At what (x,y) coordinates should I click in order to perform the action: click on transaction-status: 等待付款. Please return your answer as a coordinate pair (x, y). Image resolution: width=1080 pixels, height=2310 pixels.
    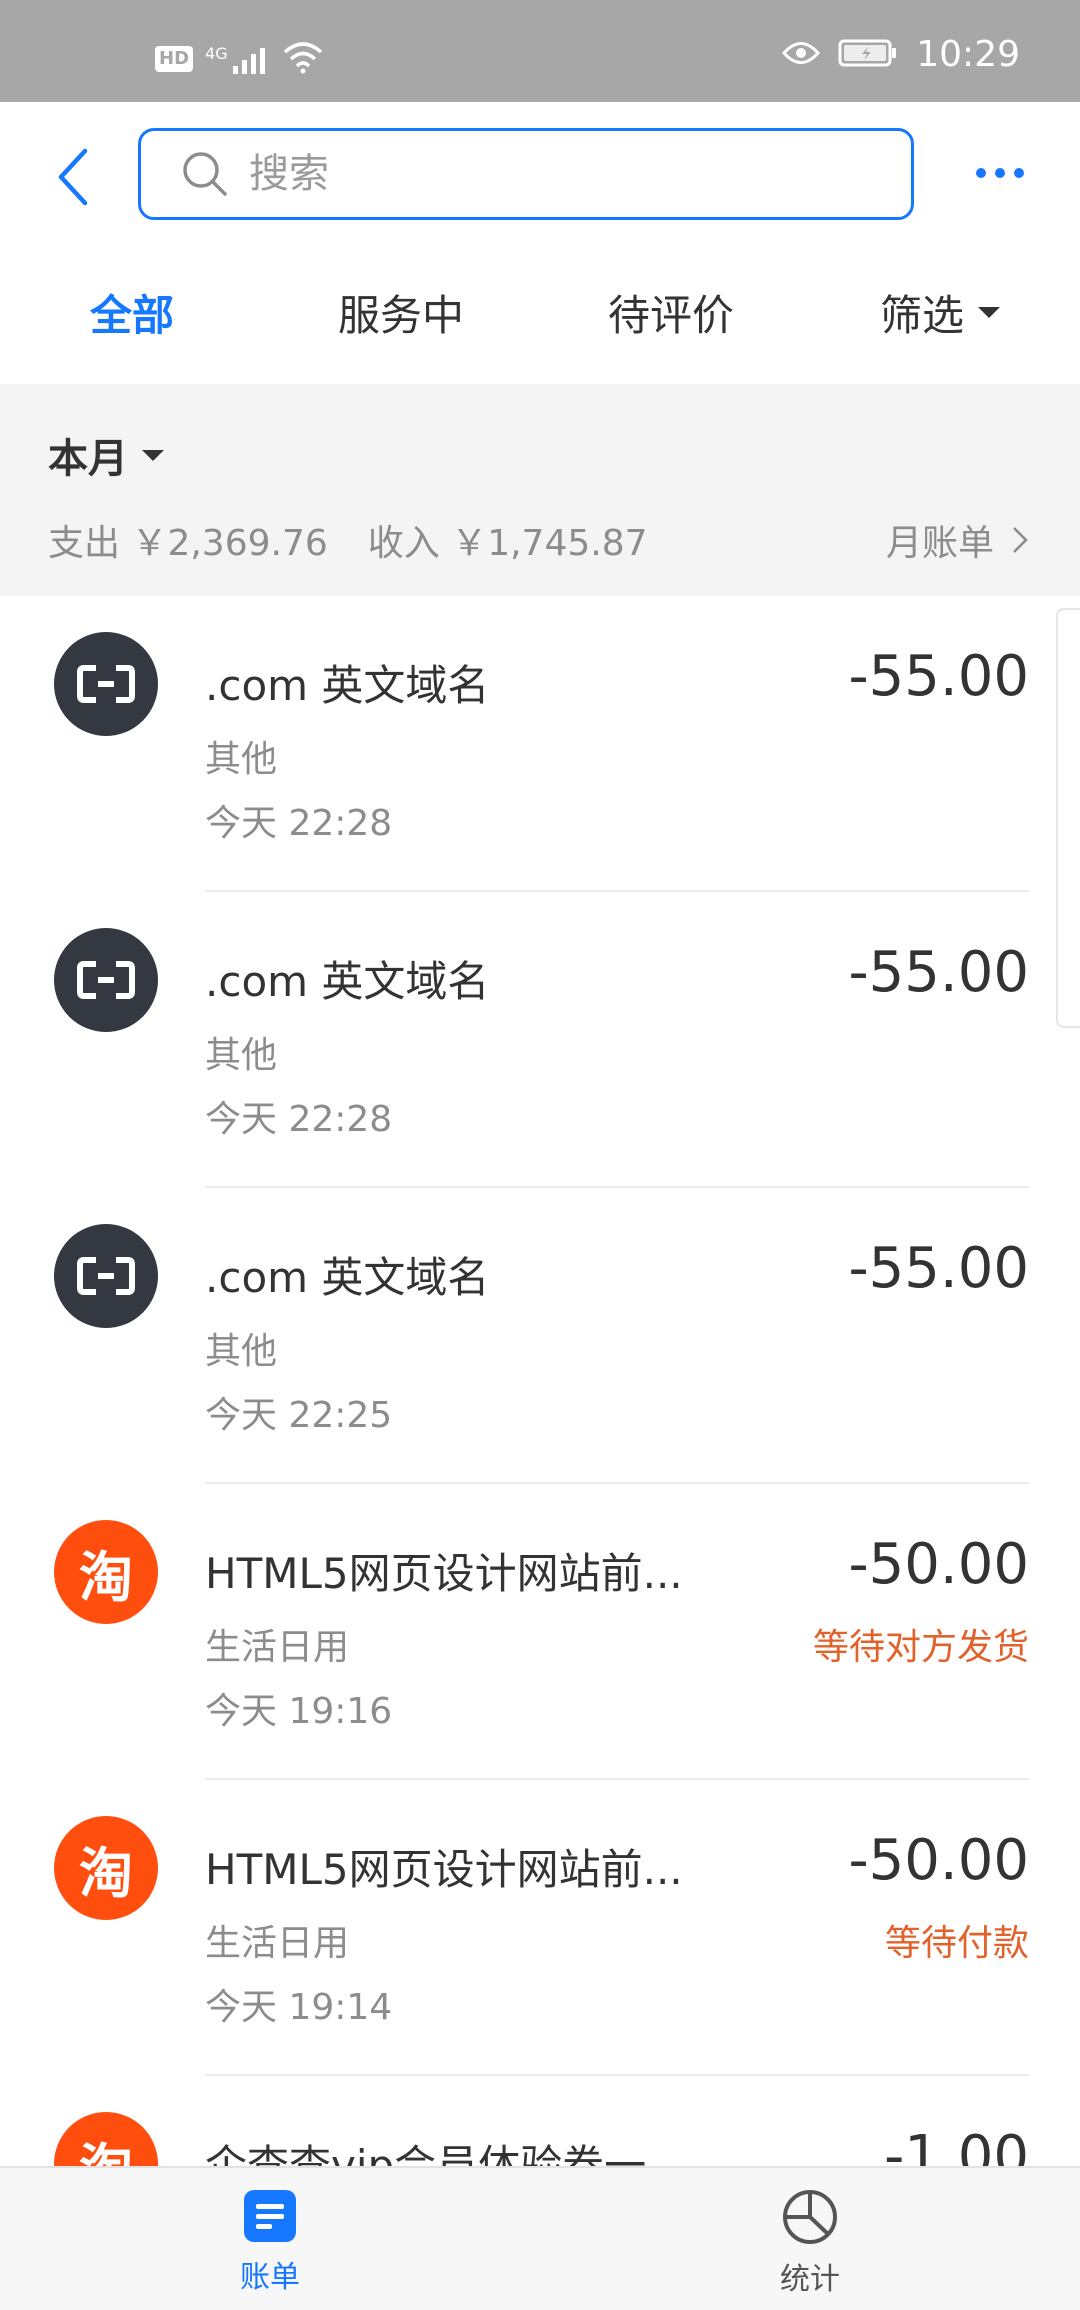
    Looking at the image, I should click on (956, 1943).